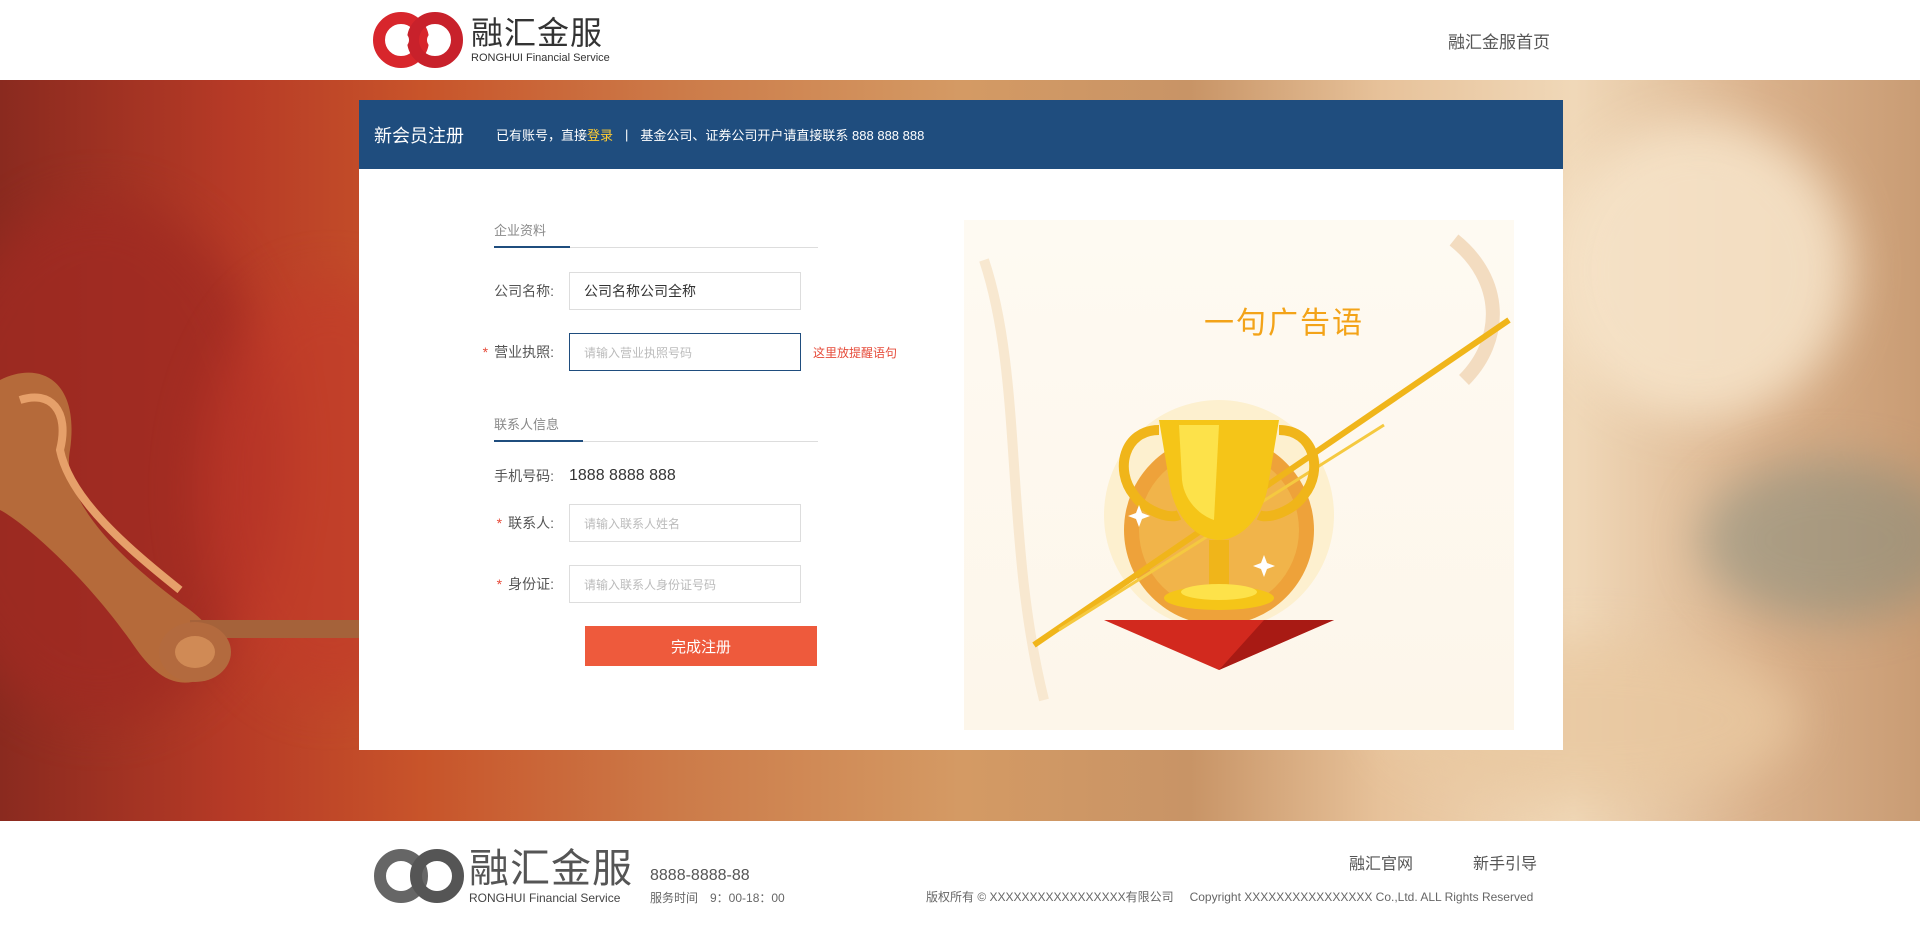 This screenshot has height=932, width=1920. What do you see at coordinates (1499, 40) in the screenshot?
I see `home-link: 融汇金服首页` at bounding box center [1499, 40].